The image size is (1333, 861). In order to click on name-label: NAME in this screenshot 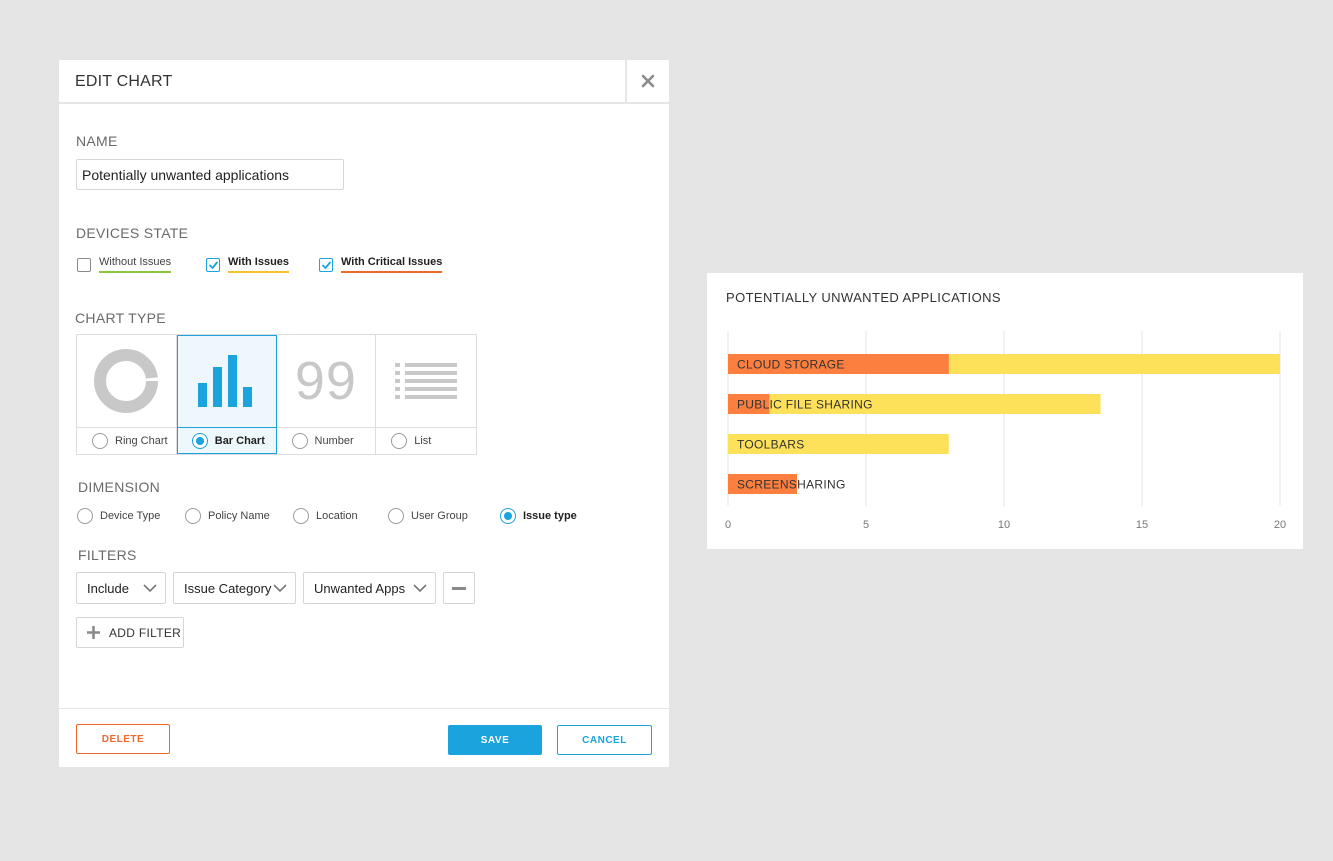, I will do `click(97, 141)`.